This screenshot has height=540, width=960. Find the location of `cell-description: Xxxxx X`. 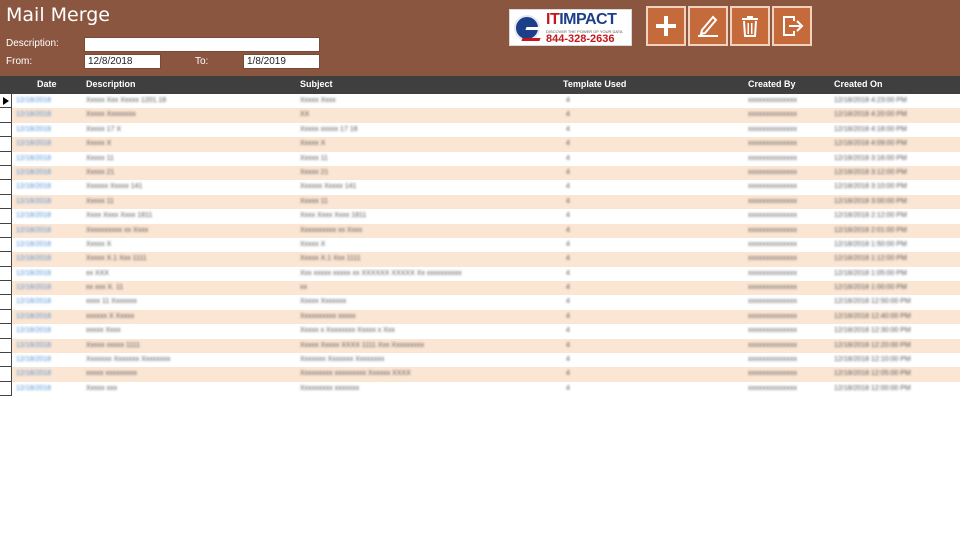

cell-description: Xxxxx X is located at coordinates (99, 144).